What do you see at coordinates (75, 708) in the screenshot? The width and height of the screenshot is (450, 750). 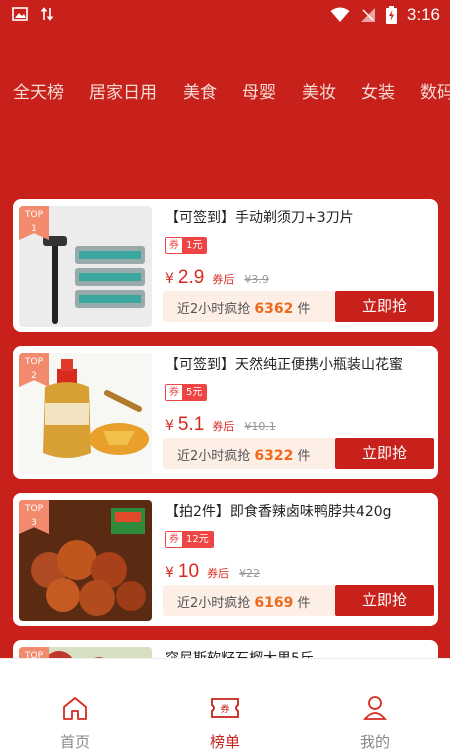 I see `home-icon` at bounding box center [75, 708].